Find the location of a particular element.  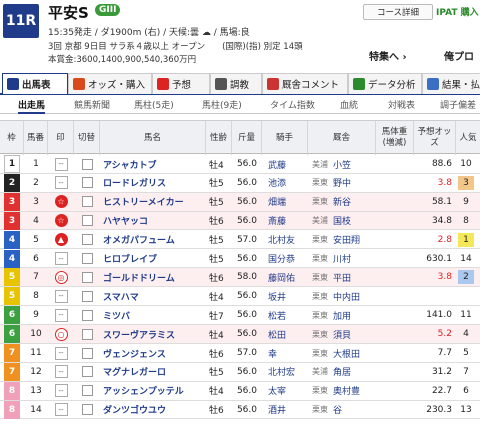

col-horse-name: 馬名 is located at coordinates (153, 138).